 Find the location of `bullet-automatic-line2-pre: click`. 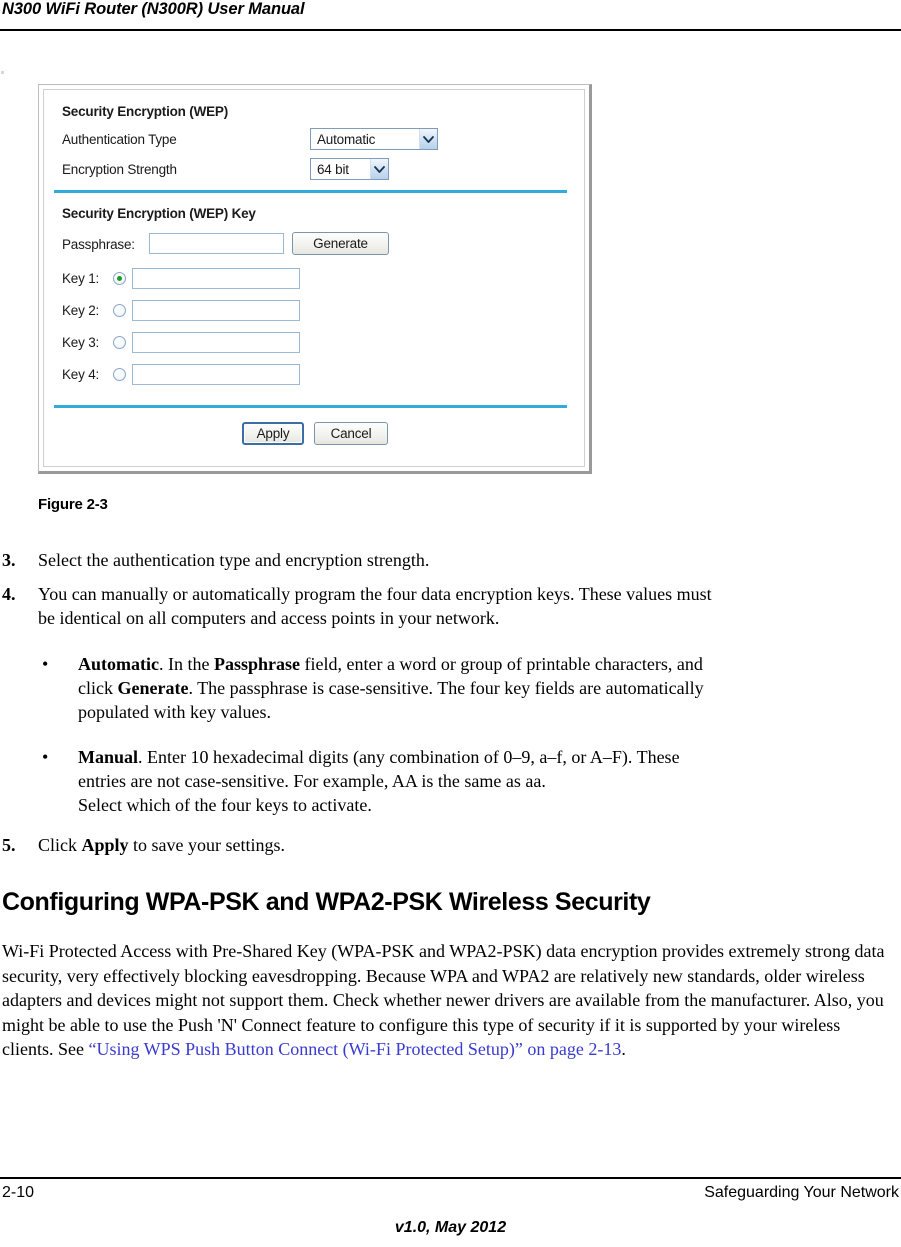

bullet-automatic-line2-pre: click is located at coordinates (98, 688).